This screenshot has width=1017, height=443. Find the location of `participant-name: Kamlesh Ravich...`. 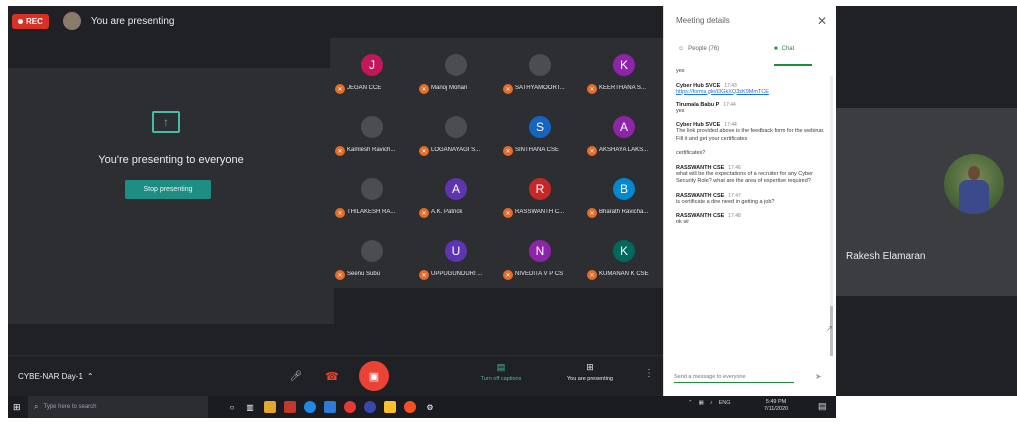

participant-name: Kamlesh Ravich... is located at coordinates (371, 150).